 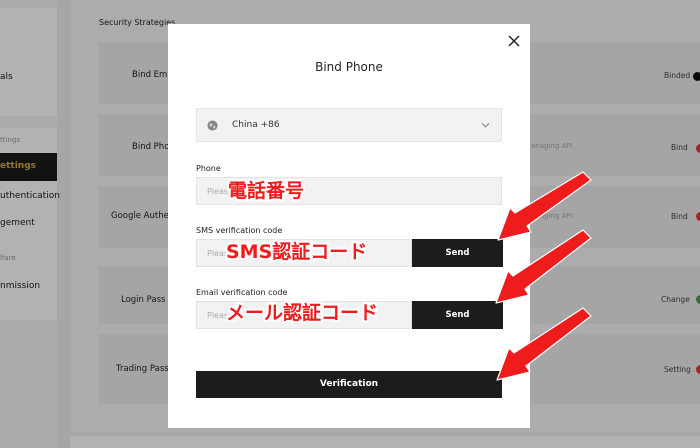 What do you see at coordinates (485, 125) in the screenshot?
I see `chevron-down-icon` at bounding box center [485, 125].